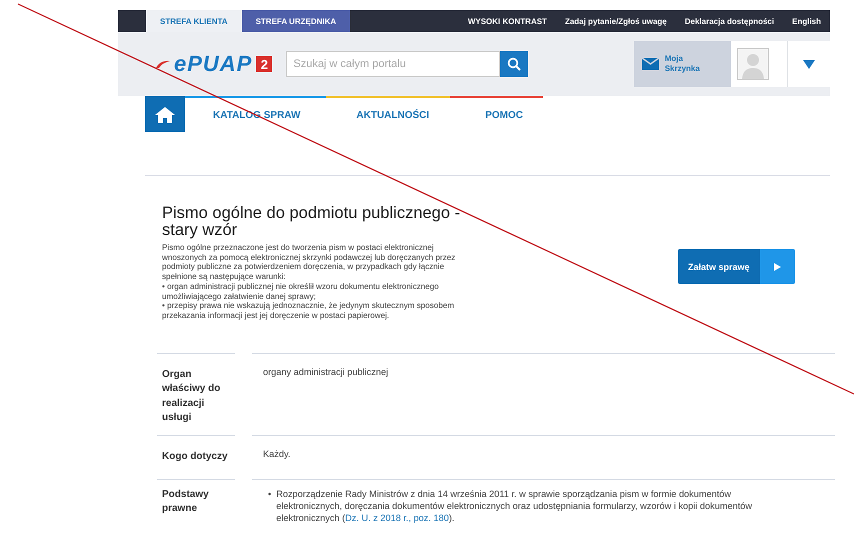  What do you see at coordinates (196, 456) in the screenshot?
I see `row-label: Kogo dotyczy` at bounding box center [196, 456].